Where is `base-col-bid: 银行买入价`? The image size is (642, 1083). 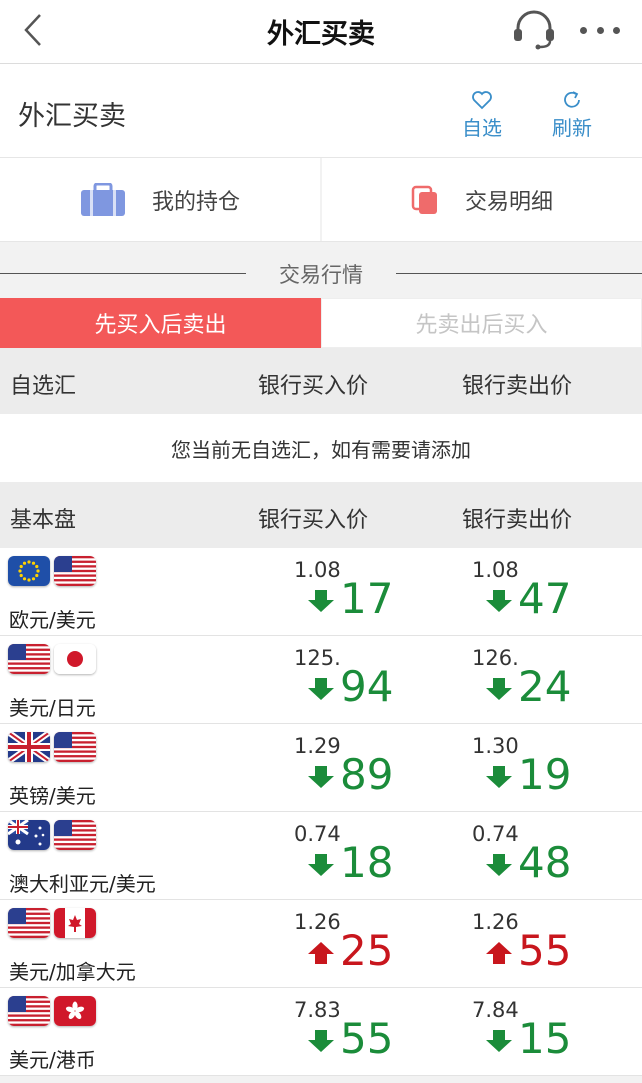
base-col-bid: 银行买入价 is located at coordinates (313, 520).